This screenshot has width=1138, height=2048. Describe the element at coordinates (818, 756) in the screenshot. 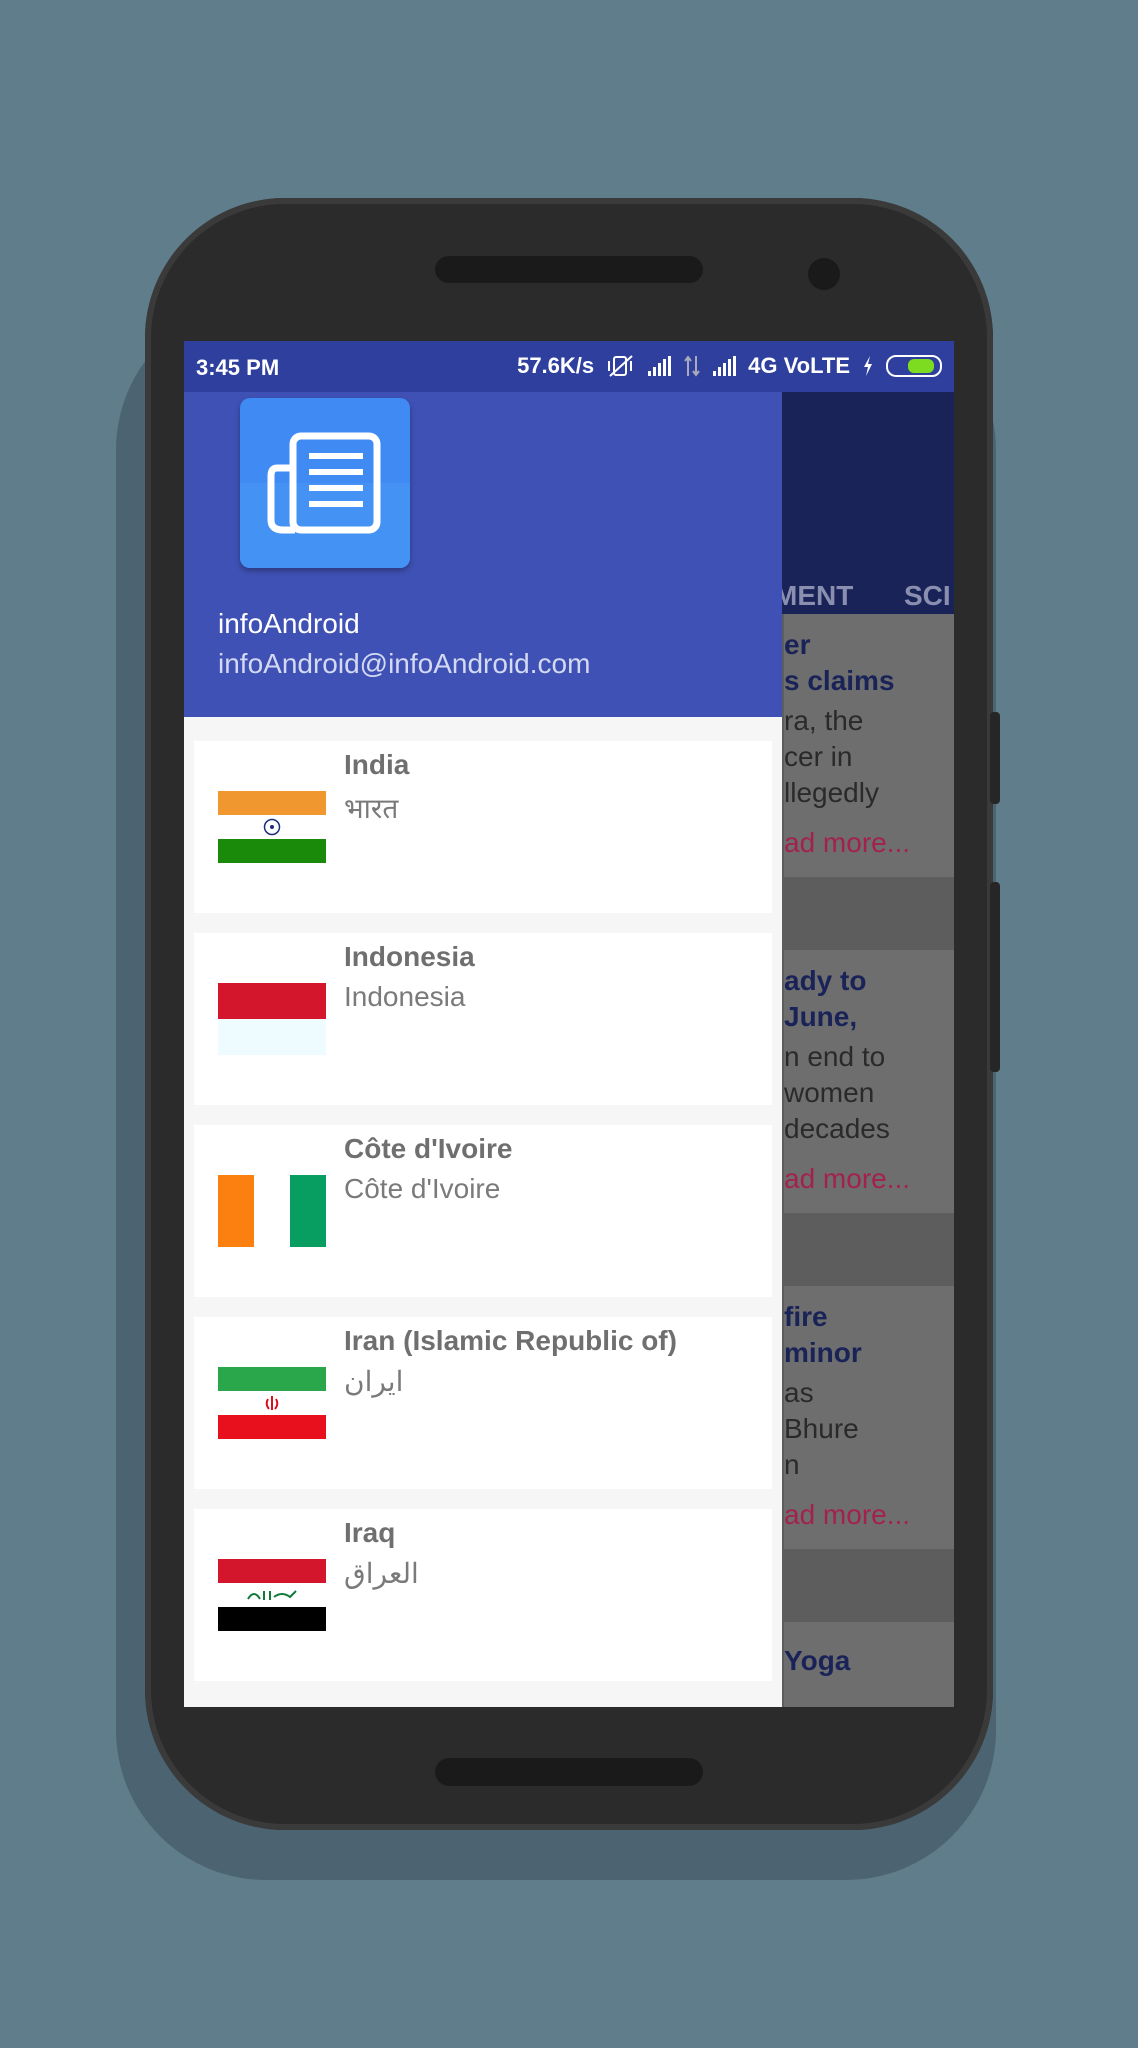

I see `news-body-line: cer in` at that location.